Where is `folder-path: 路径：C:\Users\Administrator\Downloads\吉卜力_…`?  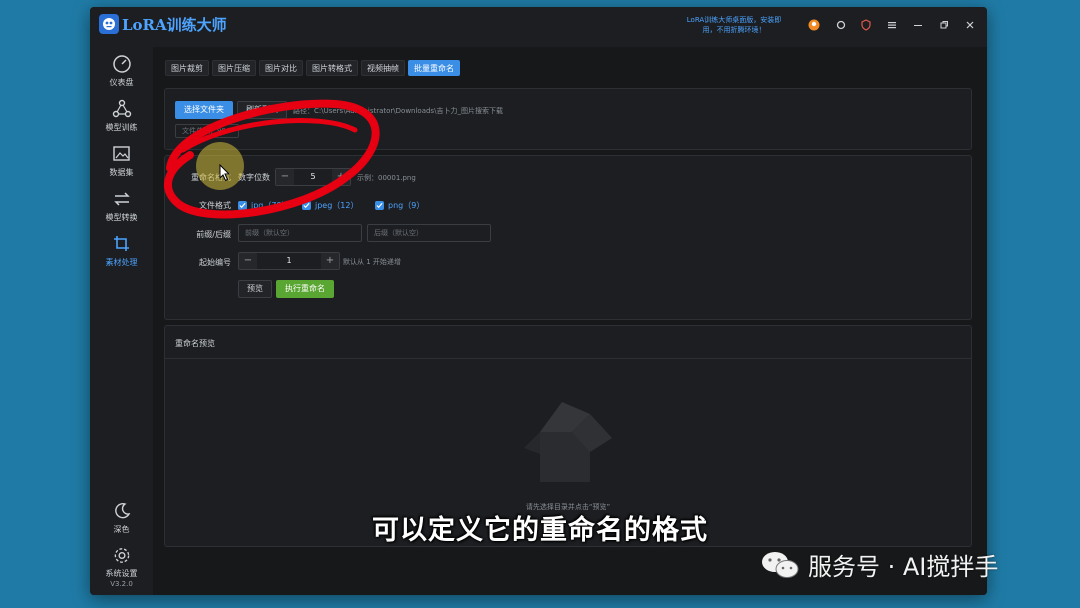
folder-path: 路径：C:\Users\Administrator\Downloads\吉卜力_… is located at coordinates (398, 111).